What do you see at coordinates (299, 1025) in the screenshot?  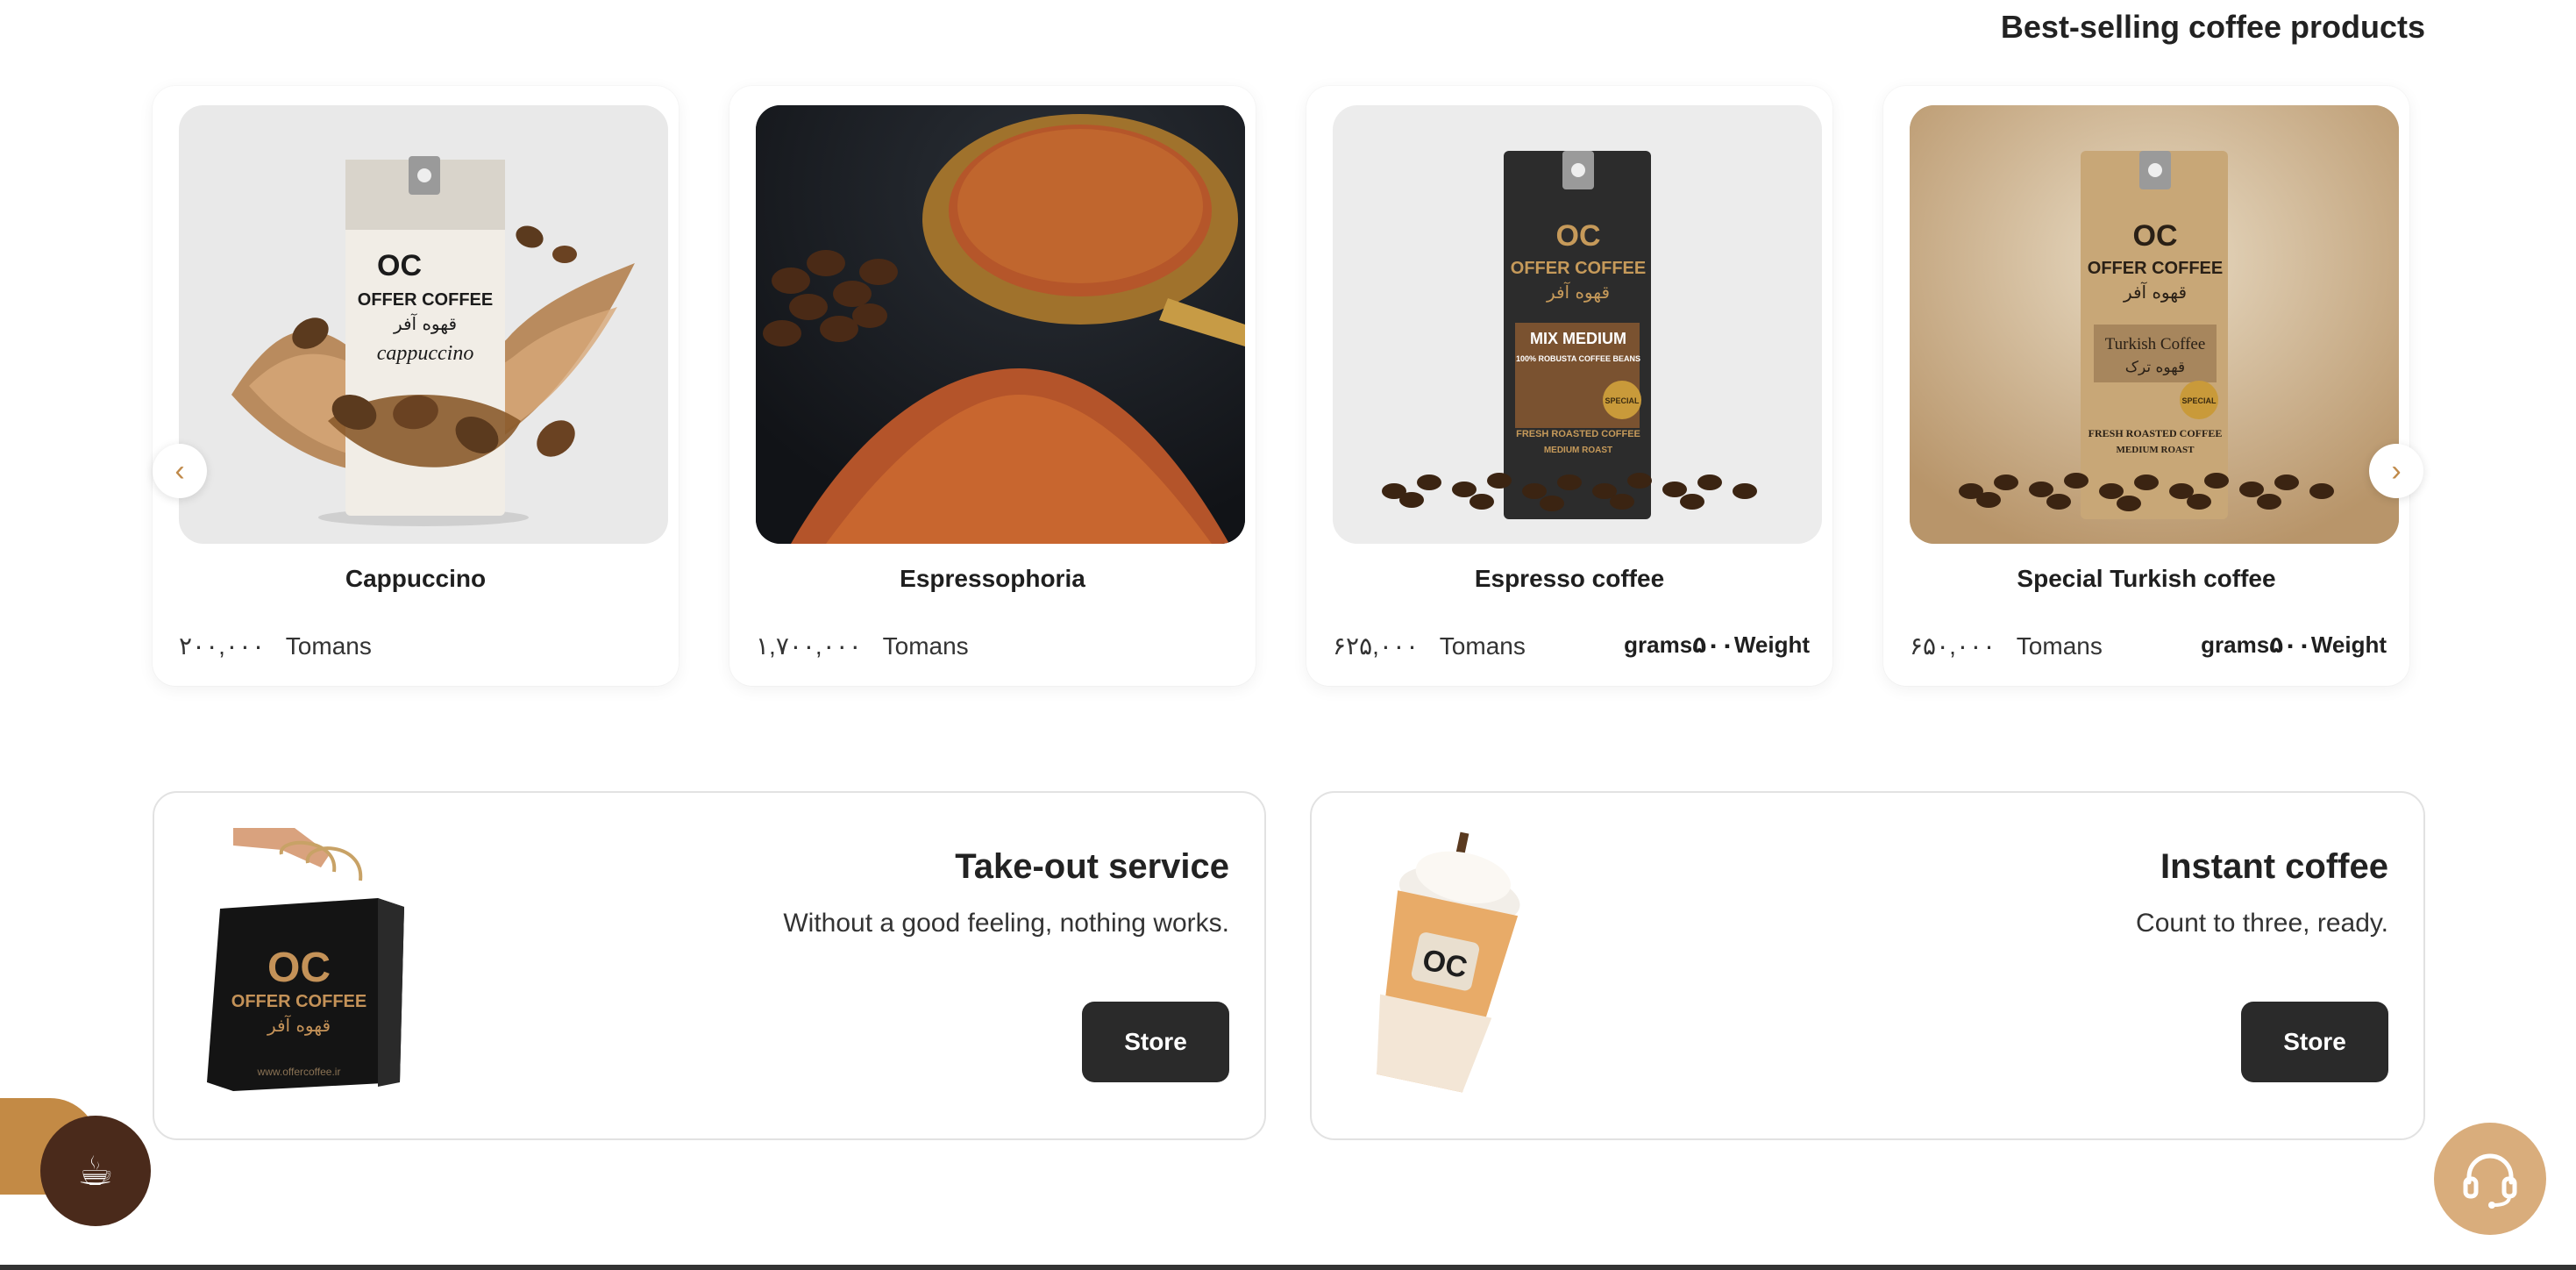 I see `bag-brand-fa: قهوه آفر` at bounding box center [299, 1025].